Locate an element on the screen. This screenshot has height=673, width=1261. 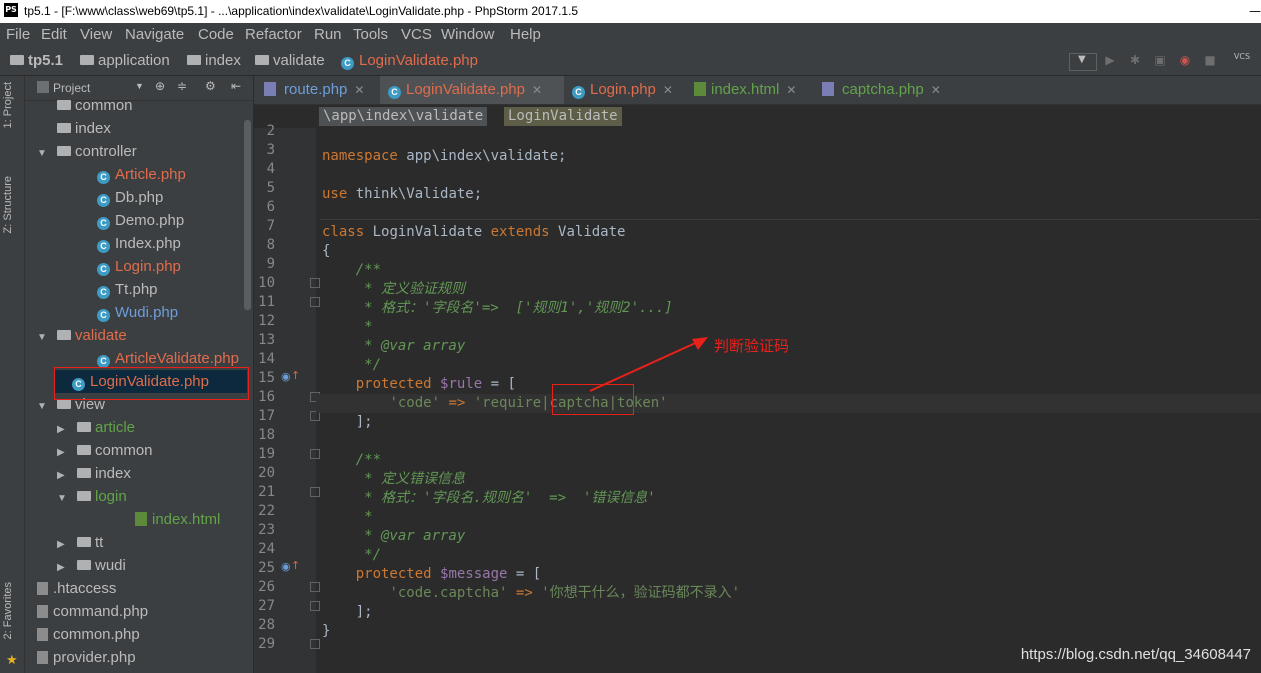
file-icon is located at coordinates (42, 634).